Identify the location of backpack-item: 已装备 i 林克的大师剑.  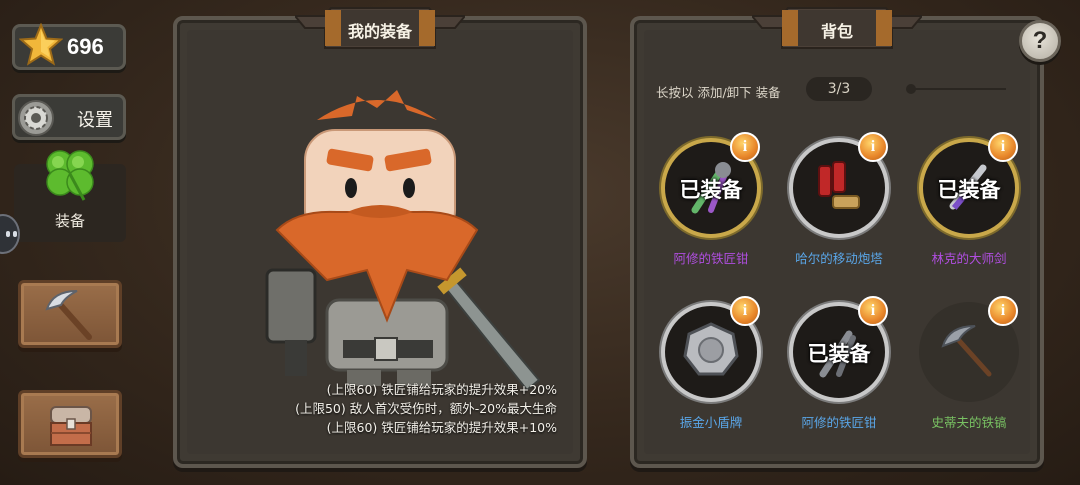
(969, 200).